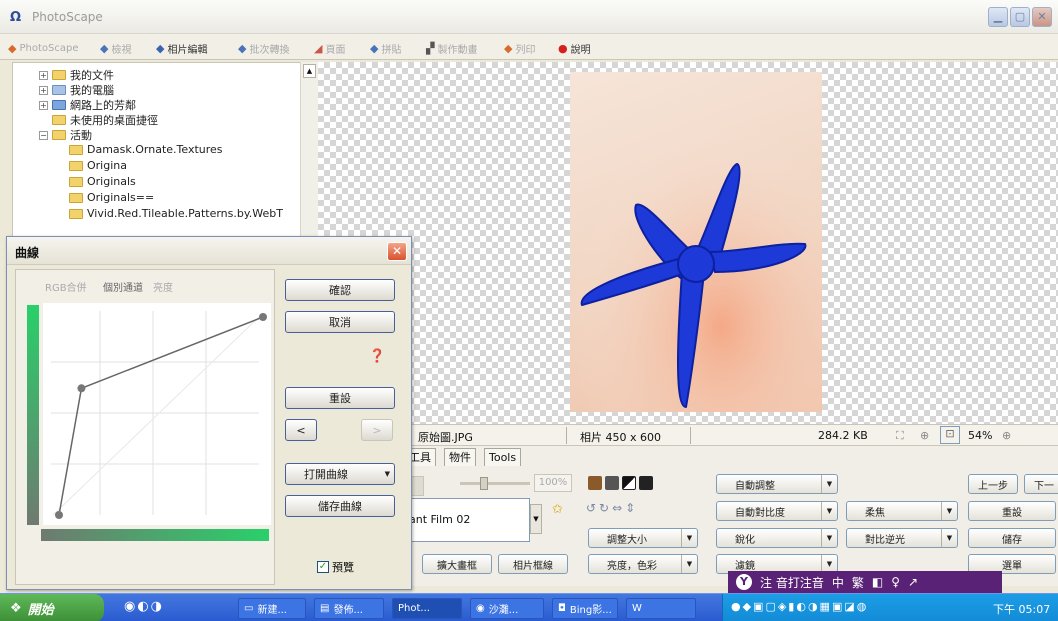 Image resolution: width=1058 pixels, height=621 pixels. What do you see at coordinates (643, 538) in the screenshot?
I see `resize-button: 調整大小 ▼` at bounding box center [643, 538].